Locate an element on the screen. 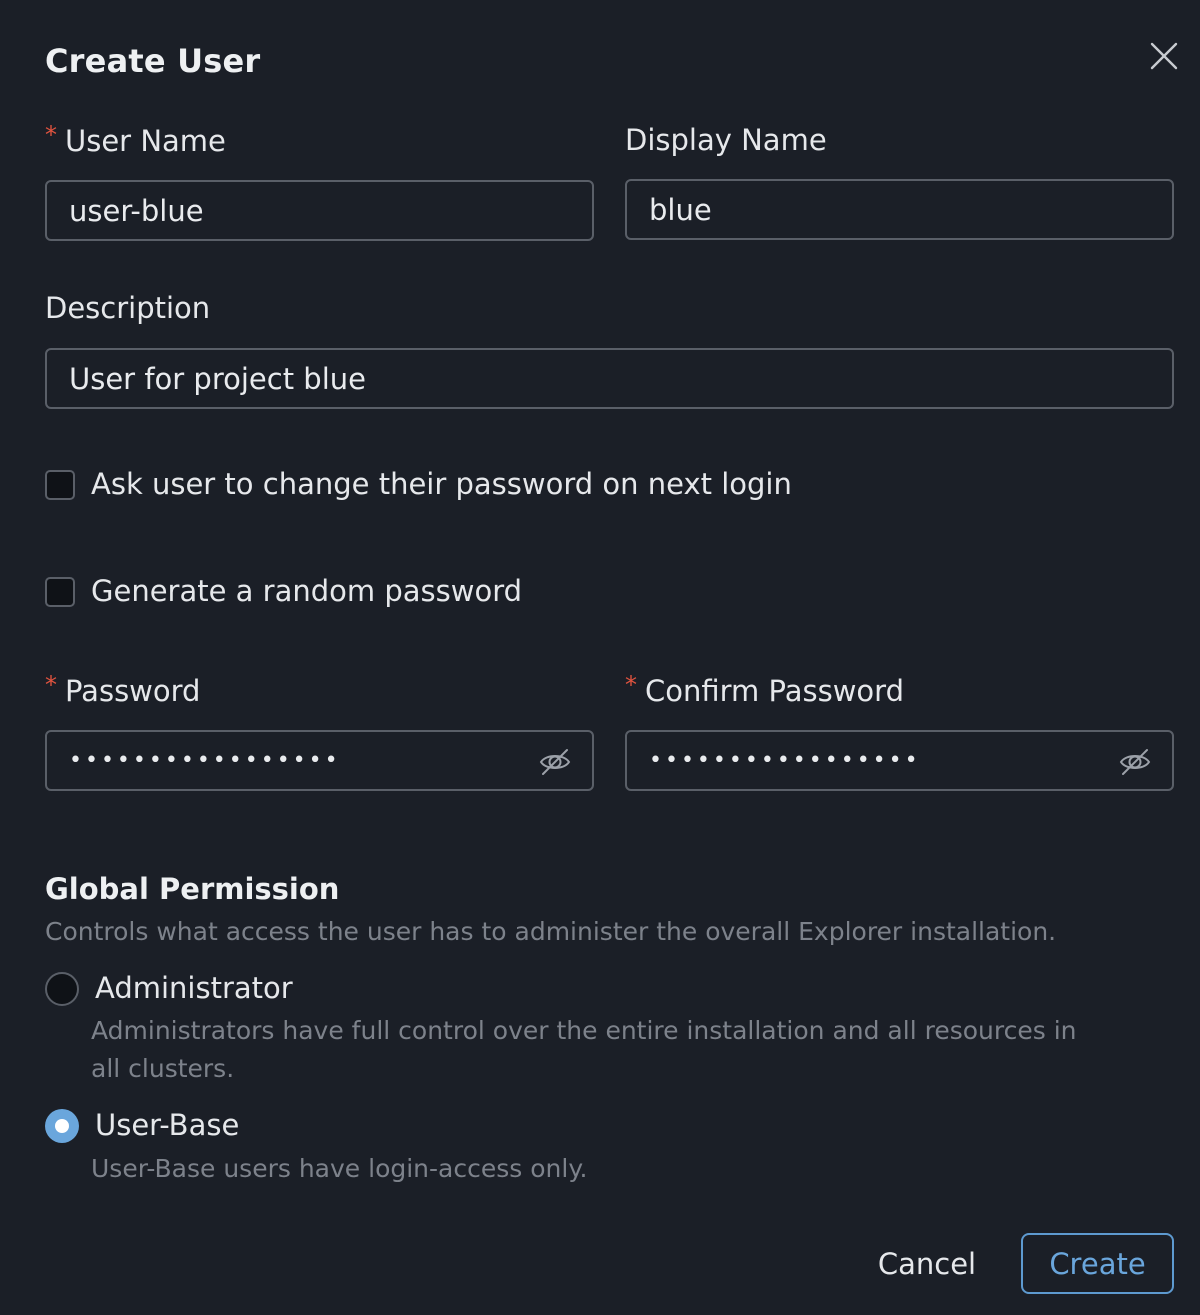 This screenshot has width=1200, height=1315. password-masked-value: ••••••••••••••••• is located at coordinates (205, 760).